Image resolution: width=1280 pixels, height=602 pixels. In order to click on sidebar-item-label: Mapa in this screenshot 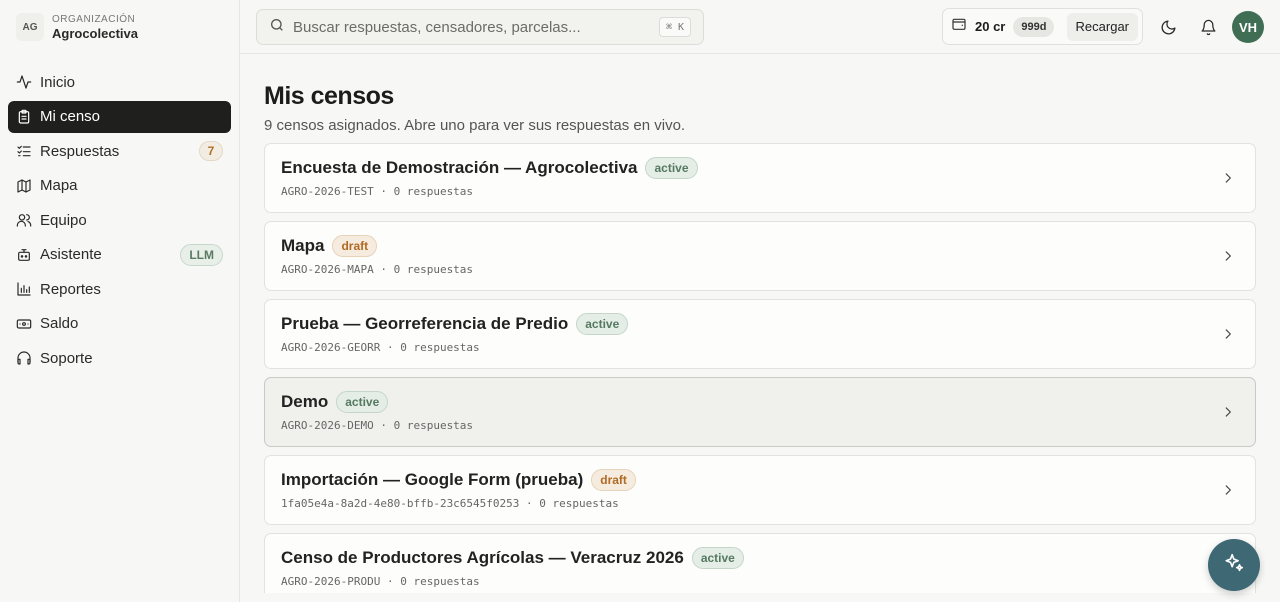, I will do `click(59, 185)`.